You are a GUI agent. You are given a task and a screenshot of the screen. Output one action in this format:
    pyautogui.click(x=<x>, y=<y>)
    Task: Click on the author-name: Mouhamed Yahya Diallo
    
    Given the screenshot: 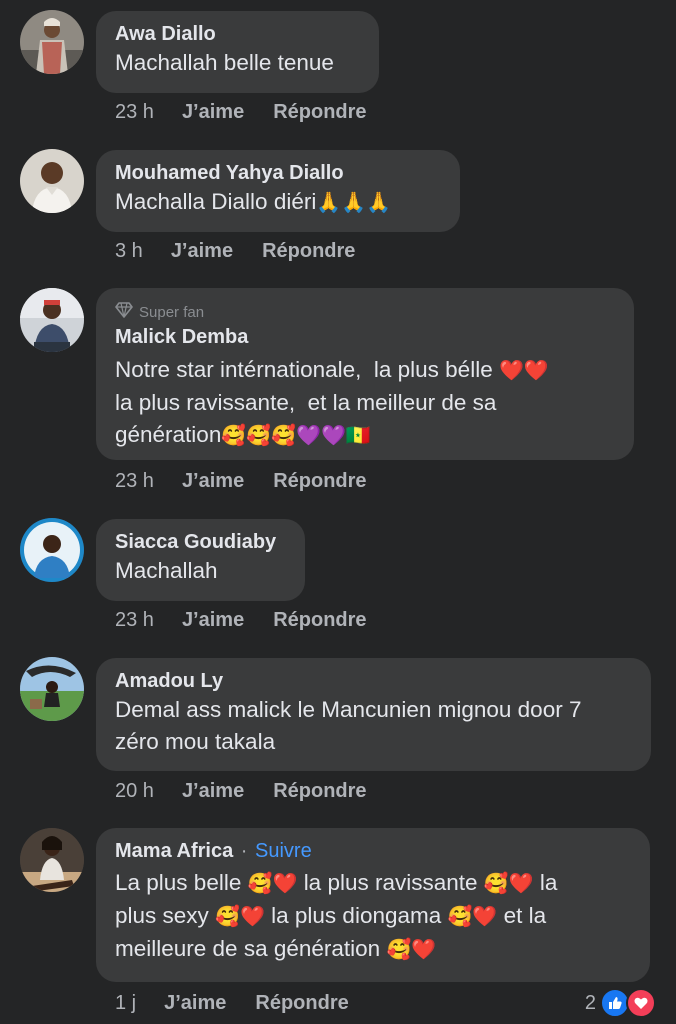 What is the action you would take?
    pyautogui.click(x=277, y=173)
    